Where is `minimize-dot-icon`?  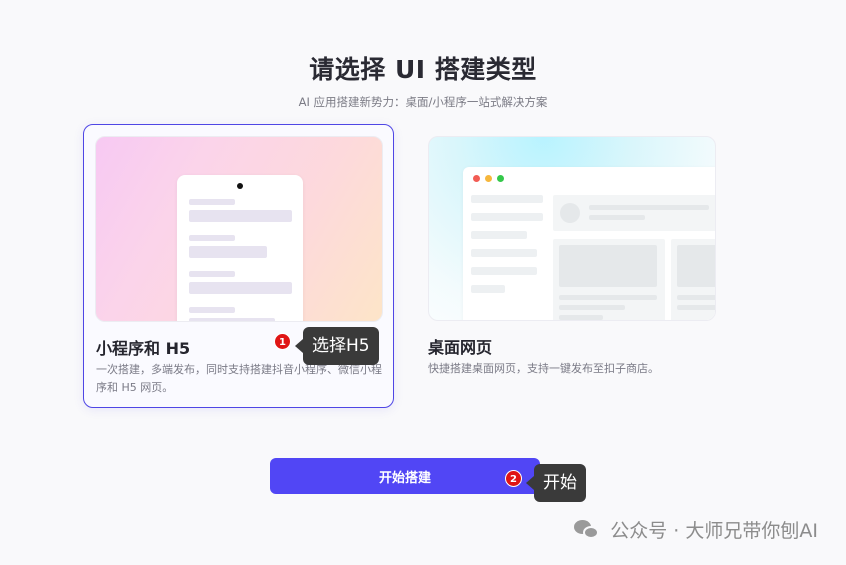
minimize-dot-icon is located at coordinates (488, 178).